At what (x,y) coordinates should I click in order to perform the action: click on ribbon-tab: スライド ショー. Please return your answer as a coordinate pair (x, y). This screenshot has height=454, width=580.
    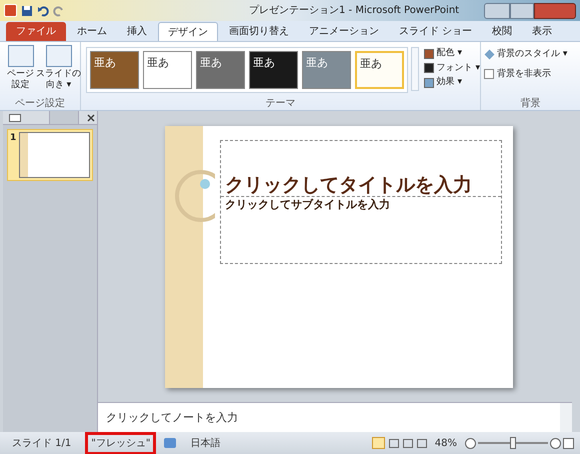
    Looking at the image, I should click on (436, 31).